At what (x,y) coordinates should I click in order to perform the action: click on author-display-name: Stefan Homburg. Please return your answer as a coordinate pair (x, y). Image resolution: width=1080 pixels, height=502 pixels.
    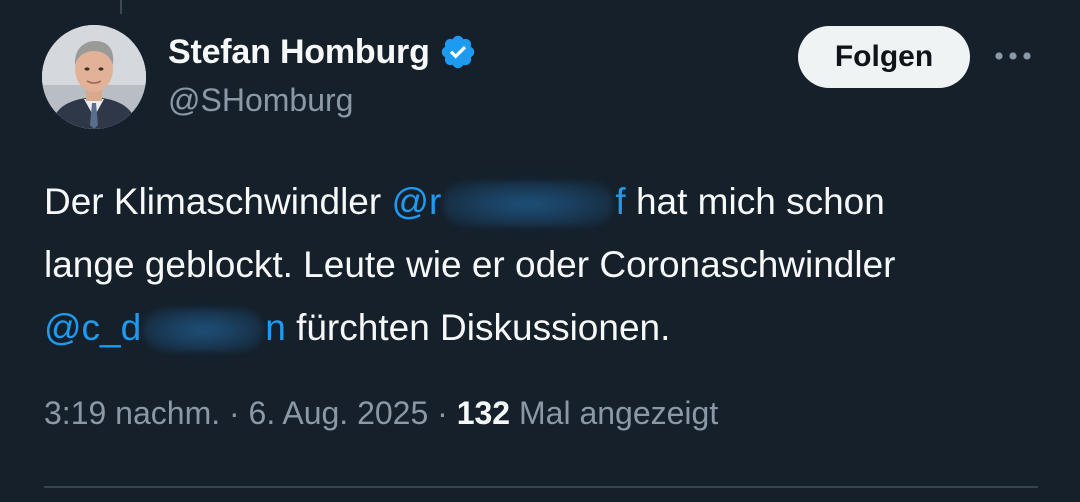
    Looking at the image, I should click on (299, 52).